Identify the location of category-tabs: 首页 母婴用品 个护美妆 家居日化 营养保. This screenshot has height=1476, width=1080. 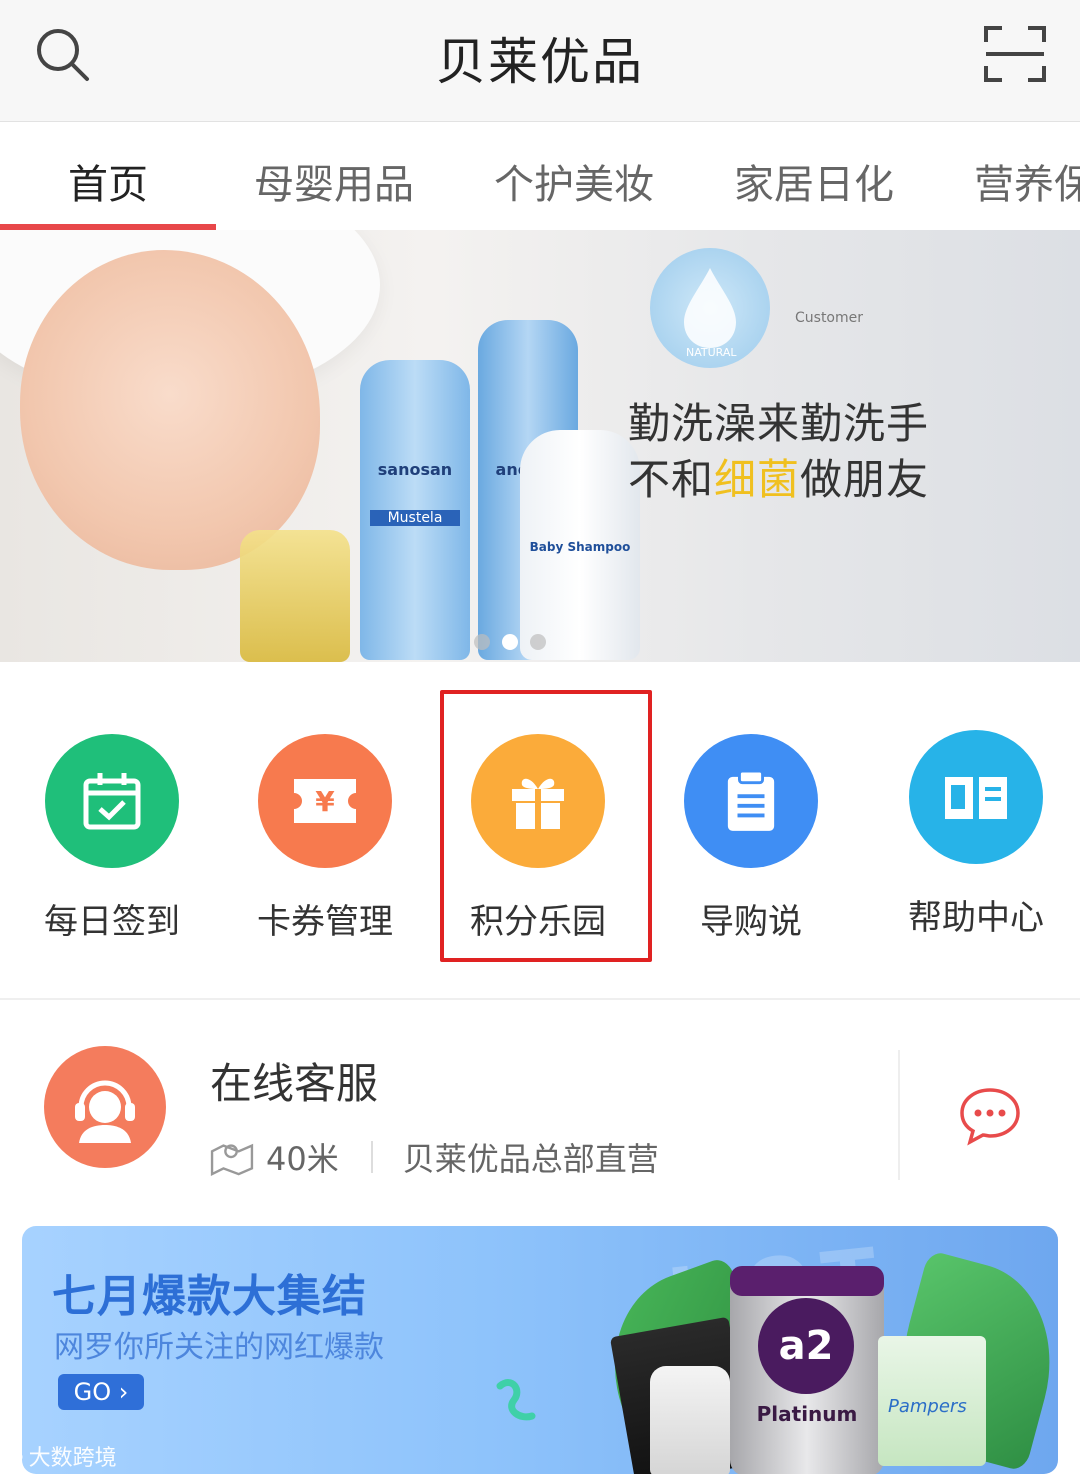
(540, 176).